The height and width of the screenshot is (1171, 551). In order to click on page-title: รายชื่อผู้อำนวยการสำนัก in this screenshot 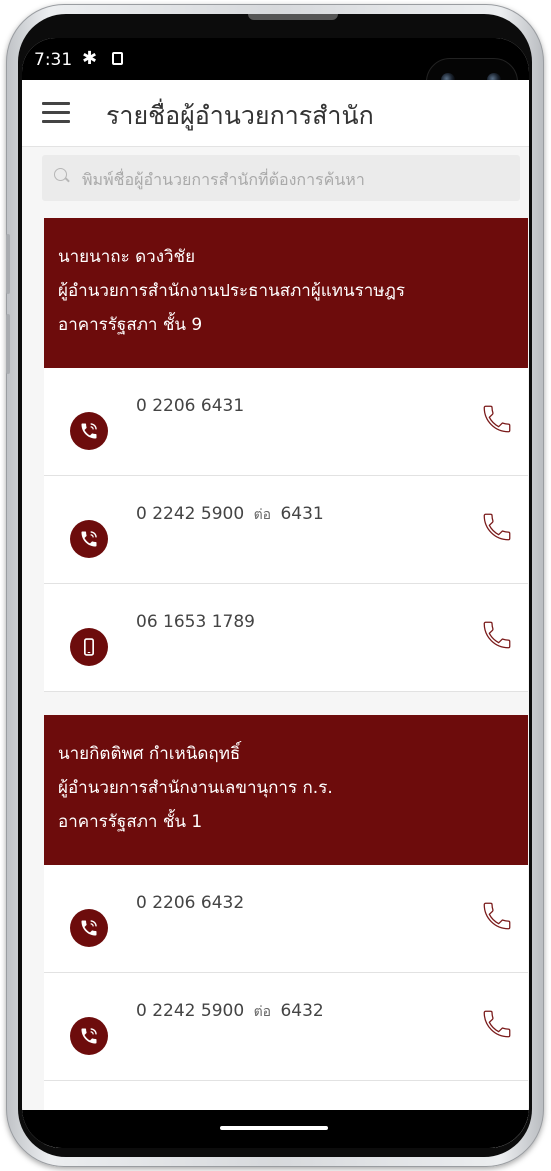, I will do `click(240, 115)`.